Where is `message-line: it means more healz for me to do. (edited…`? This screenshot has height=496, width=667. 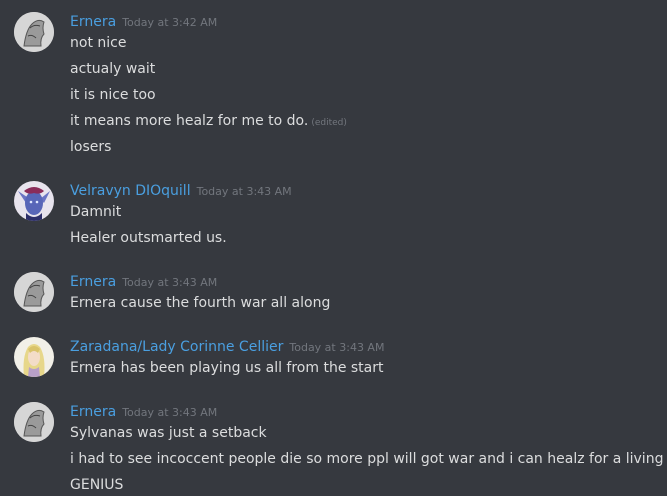 message-line: it means more healz for me to do. (edited… is located at coordinates (208, 122).